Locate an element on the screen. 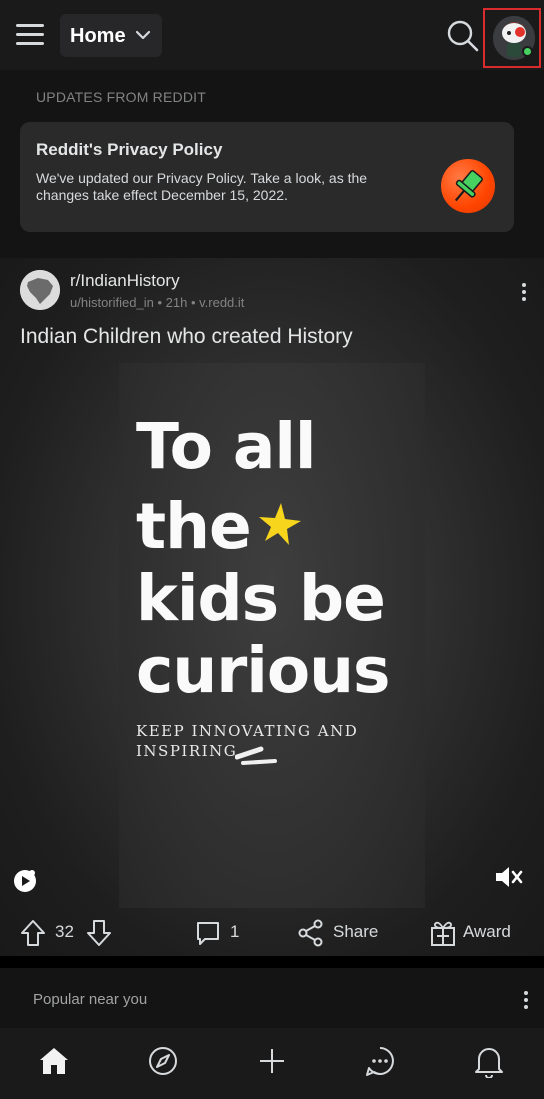 The width and height of the screenshot is (544, 1099). post-author: u/historified_in is located at coordinates (112, 302).